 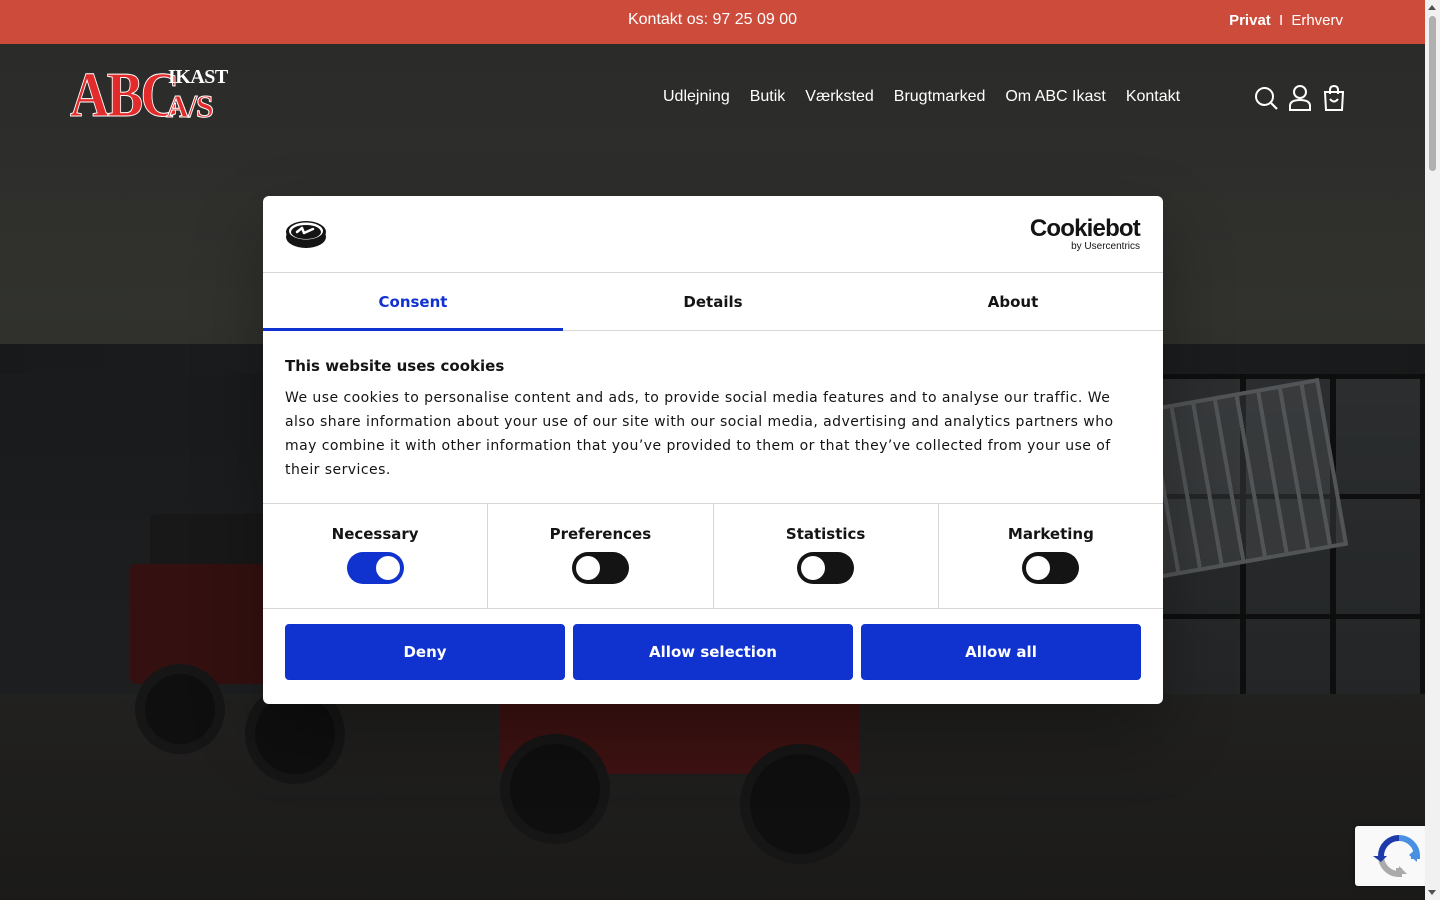 I want to click on logo-as: A/S, so click(x=190, y=106).